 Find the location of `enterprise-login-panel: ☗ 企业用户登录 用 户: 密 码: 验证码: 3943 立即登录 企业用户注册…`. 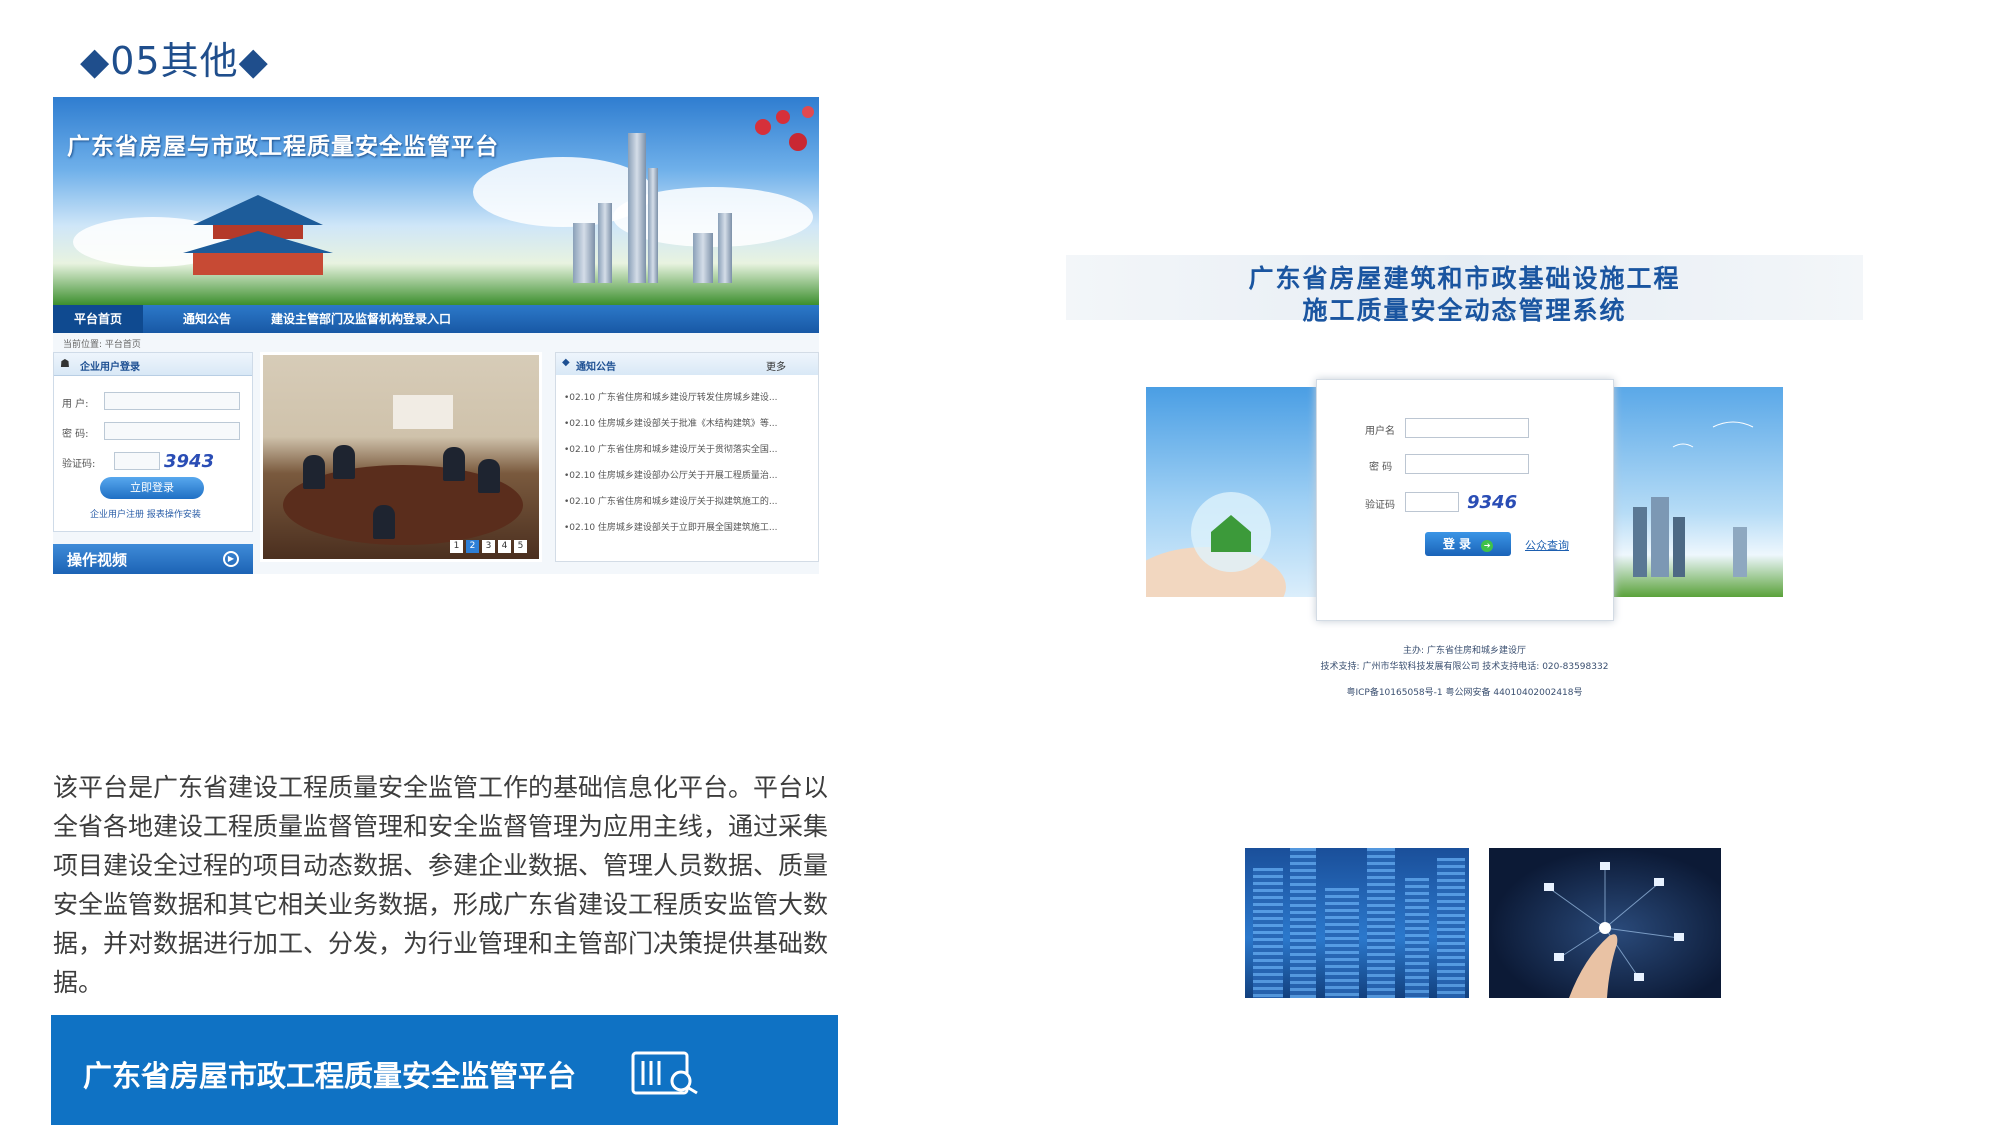

enterprise-login-panel: ☗ 企业用户登录 用 户: 密 码: 验证码: 3943 立即登录 企业用户注册… is located at coordinates (153, 442).